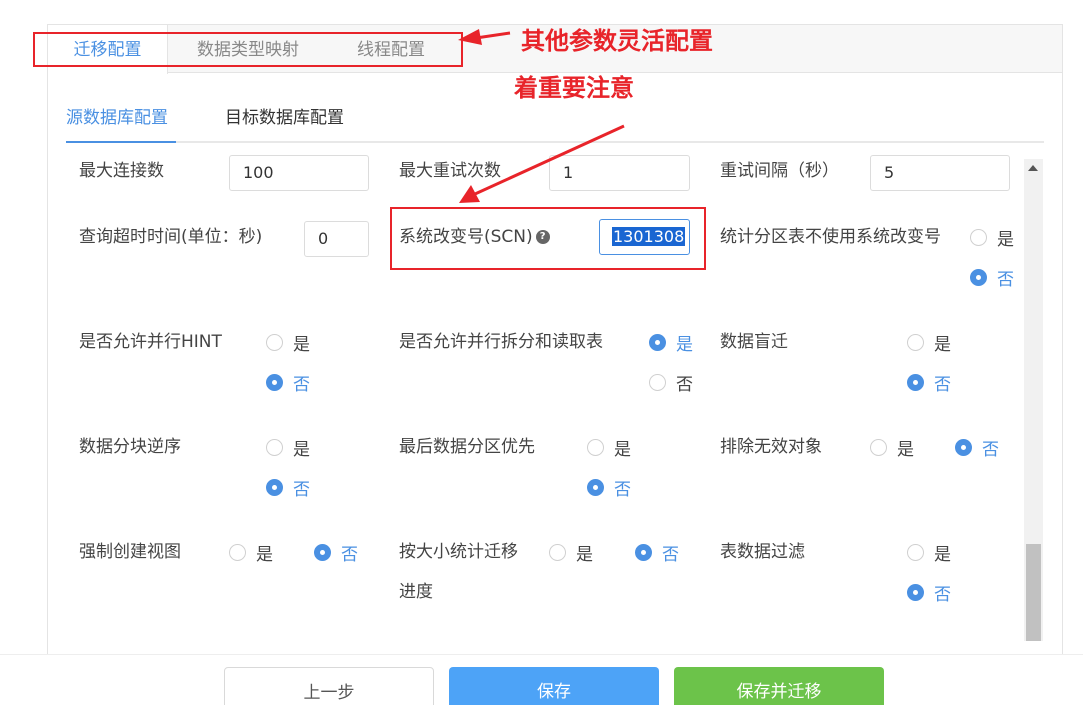 The image size is (1083, 705). Describe the element at coordinates (929, 382) in the screenshot. I see `blind-migrate-no-radio: 否` at that location.